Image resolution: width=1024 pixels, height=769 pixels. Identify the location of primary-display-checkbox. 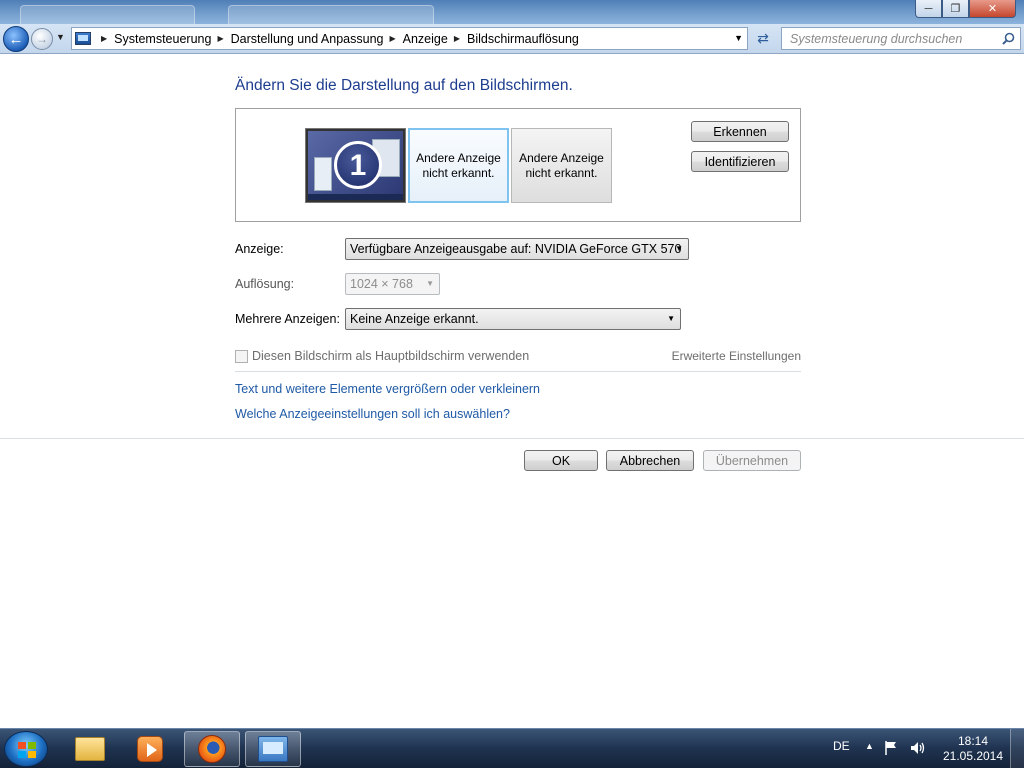
(241, 356).